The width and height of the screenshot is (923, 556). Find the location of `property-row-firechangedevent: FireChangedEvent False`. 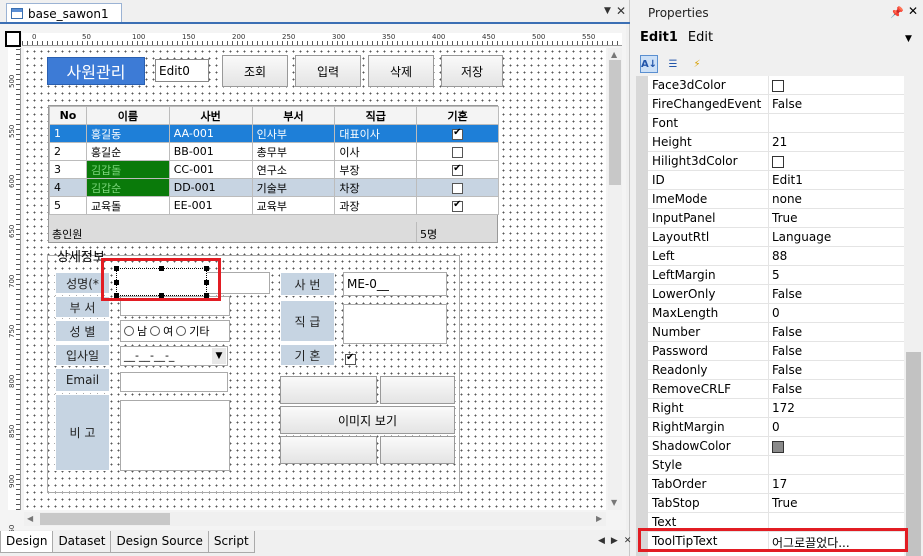

property-row-firechangedevent: FireChangedEvent False is located at coordinates (776, 104).